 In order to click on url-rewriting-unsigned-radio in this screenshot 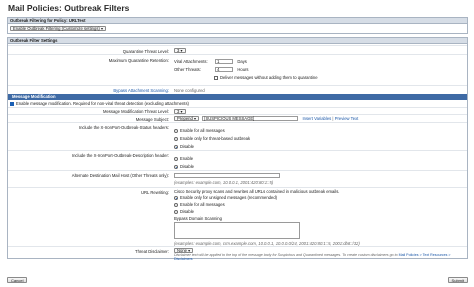, I will do `click(176, 197)`.